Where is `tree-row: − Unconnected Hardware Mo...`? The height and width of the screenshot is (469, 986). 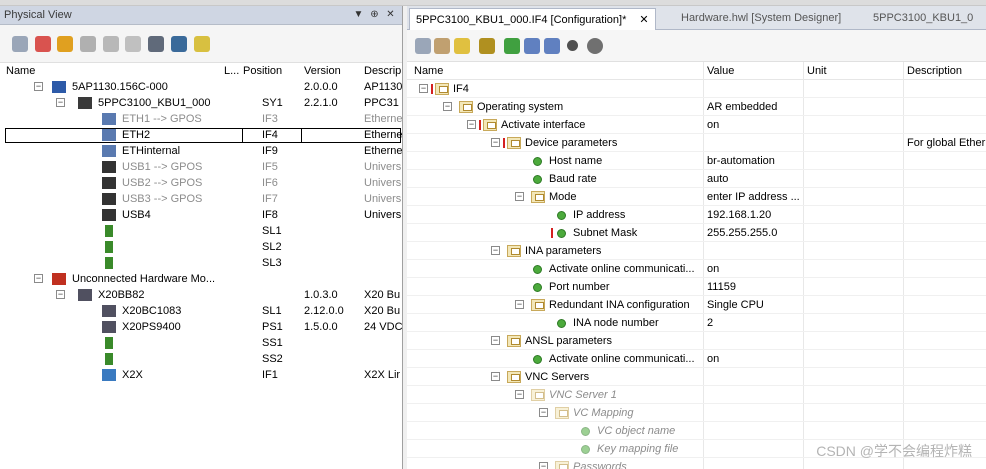 tree-row: − Unconnected Hardware Mo... is located at coordinates (201, 279).